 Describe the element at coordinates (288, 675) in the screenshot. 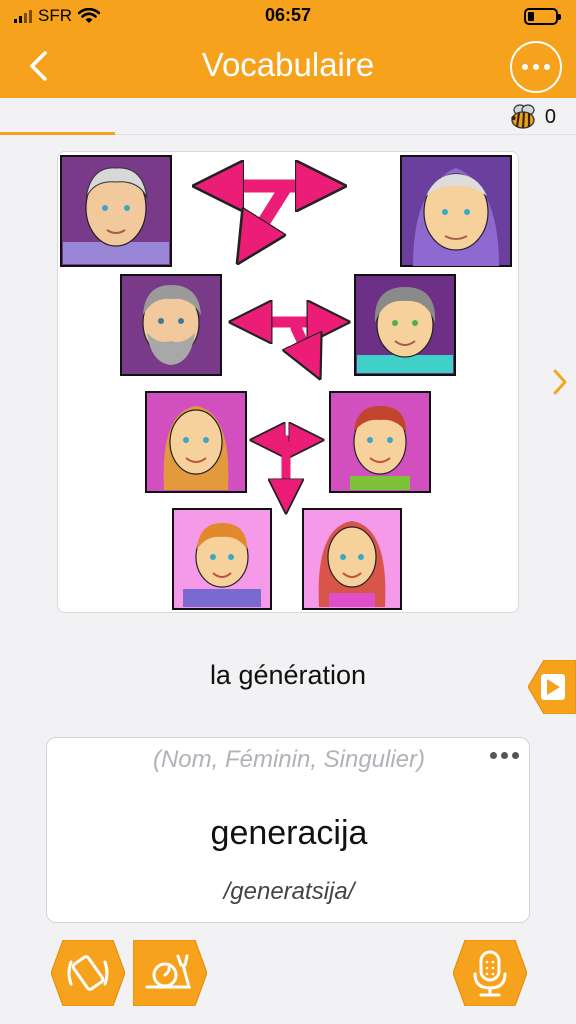

I see `vocabulary-word: la génération` at that location.